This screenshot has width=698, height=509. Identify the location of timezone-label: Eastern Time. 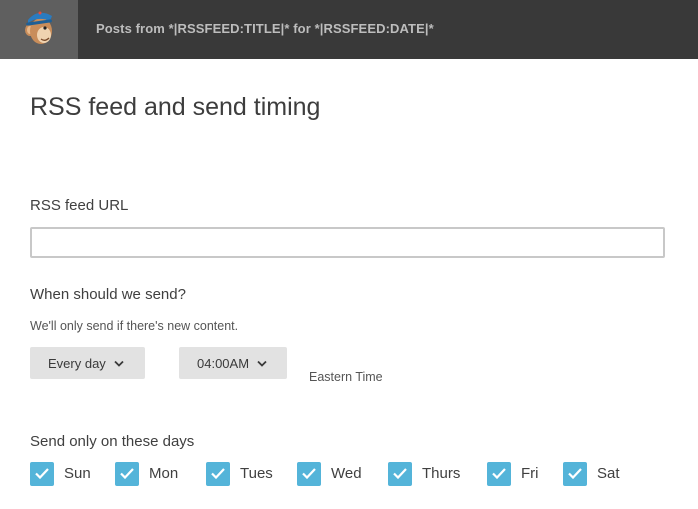
(346, 377).